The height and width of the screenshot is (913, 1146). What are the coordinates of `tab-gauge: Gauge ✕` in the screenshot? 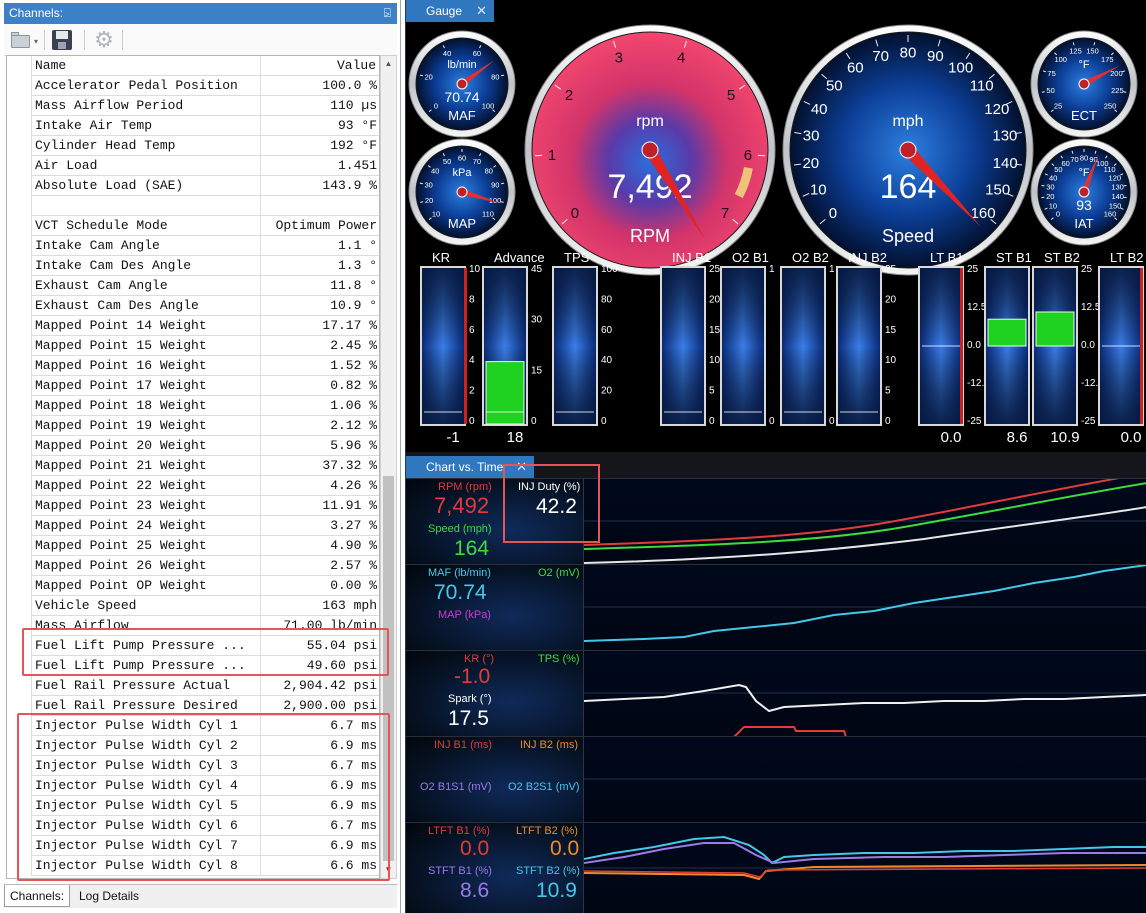 It's located at (450, 11).